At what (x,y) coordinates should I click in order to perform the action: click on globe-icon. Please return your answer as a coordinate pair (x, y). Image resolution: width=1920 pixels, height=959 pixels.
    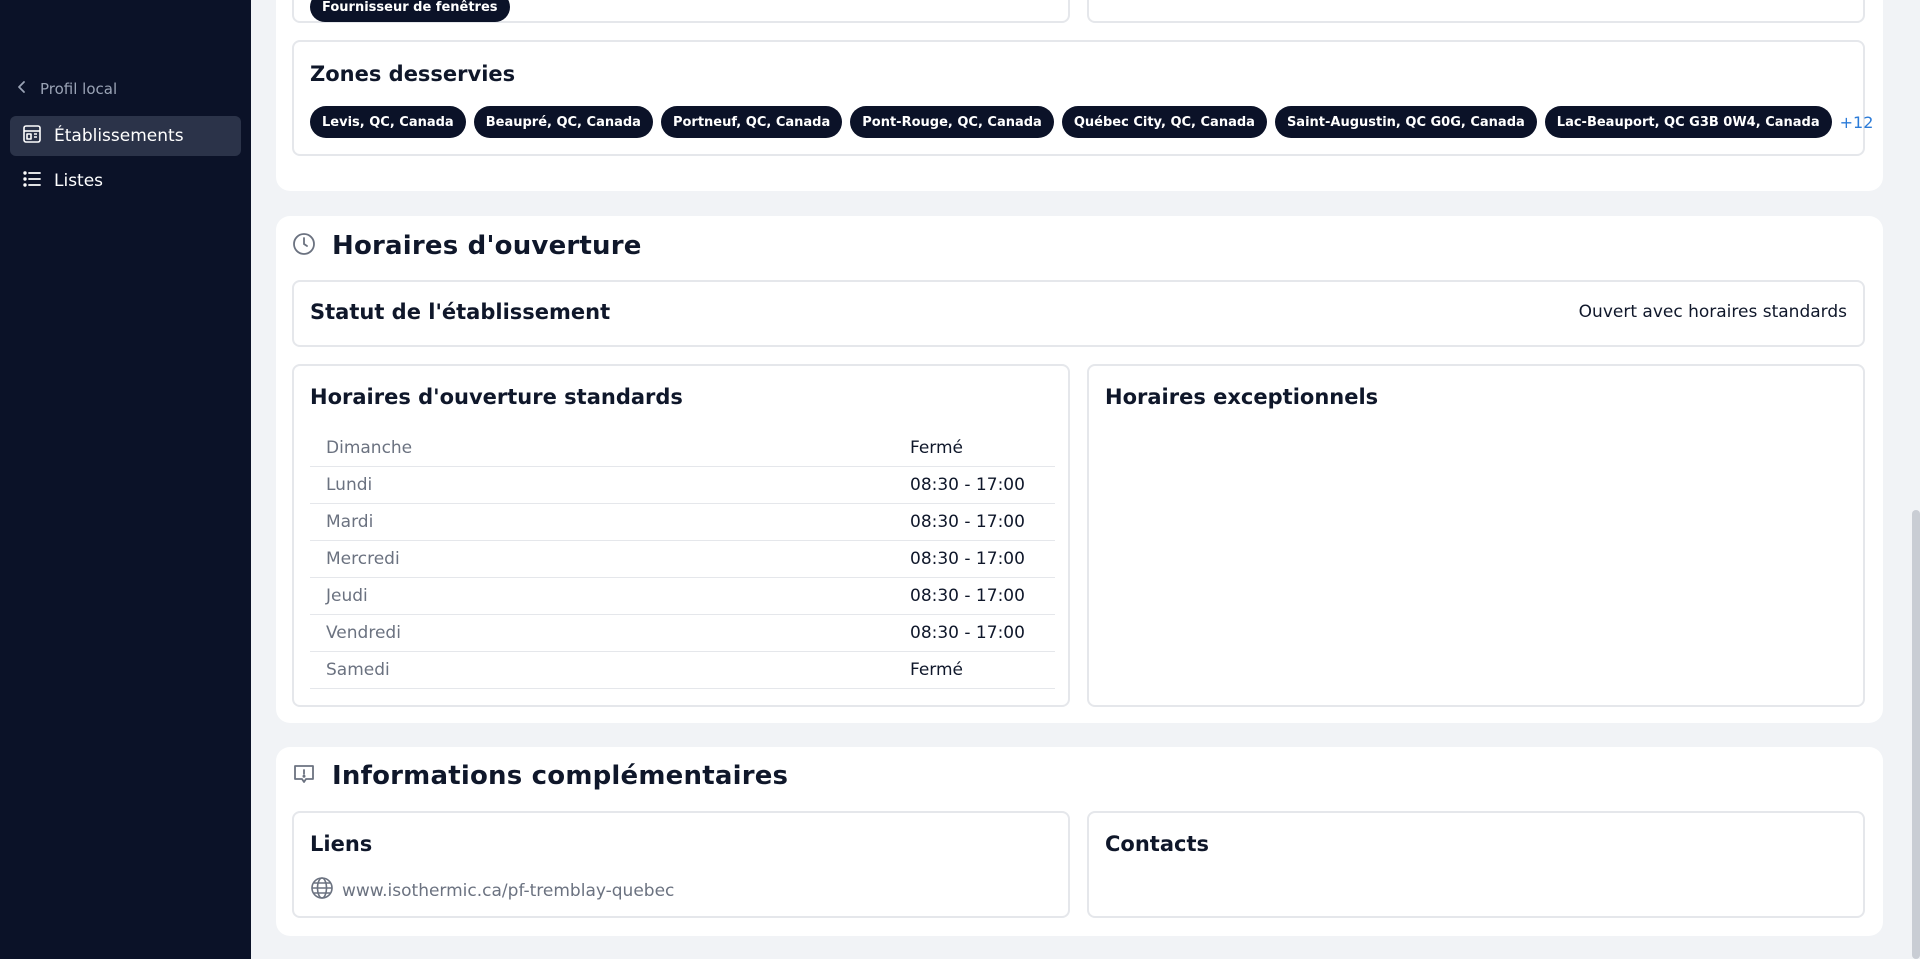
    Looking at the image, I should click on (322, 890).